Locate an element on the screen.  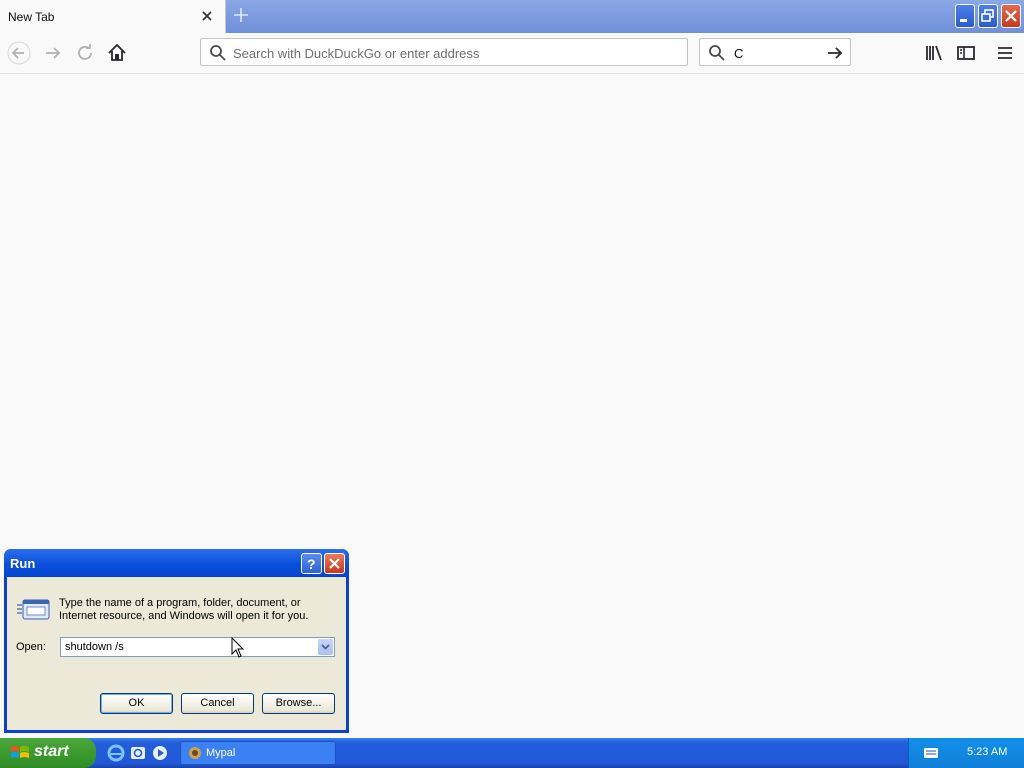
sidebar-icon is located at coordinates (966, 53).